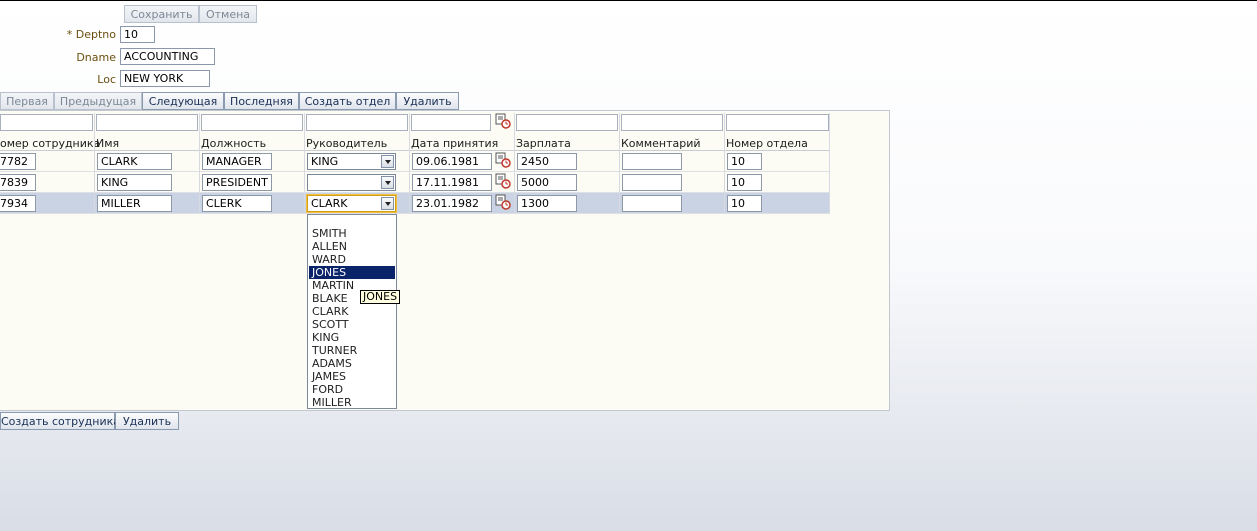 The image size is (1257, 531). What do you see at coordinates (352, 389) in the screenshot?
I see `dropdown-option: FORD` at bounding box center [352, 389].